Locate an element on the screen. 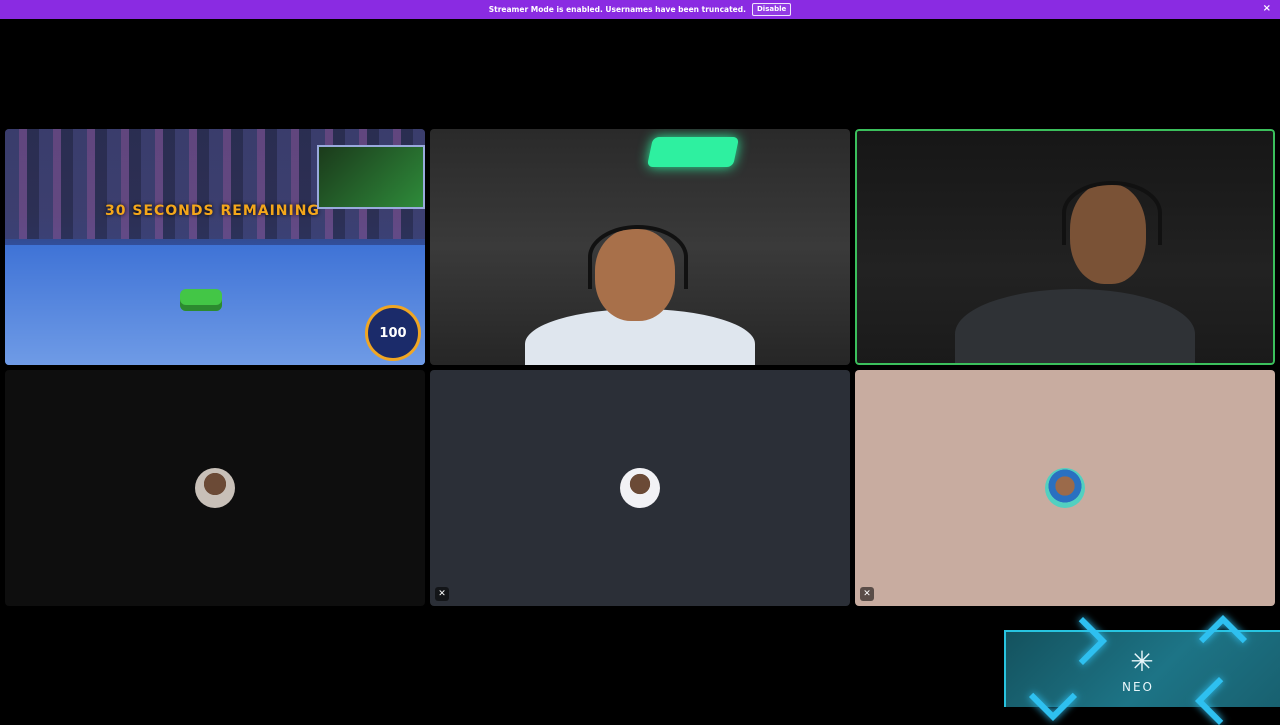  camera-tile is located at coordinates (640, 247).